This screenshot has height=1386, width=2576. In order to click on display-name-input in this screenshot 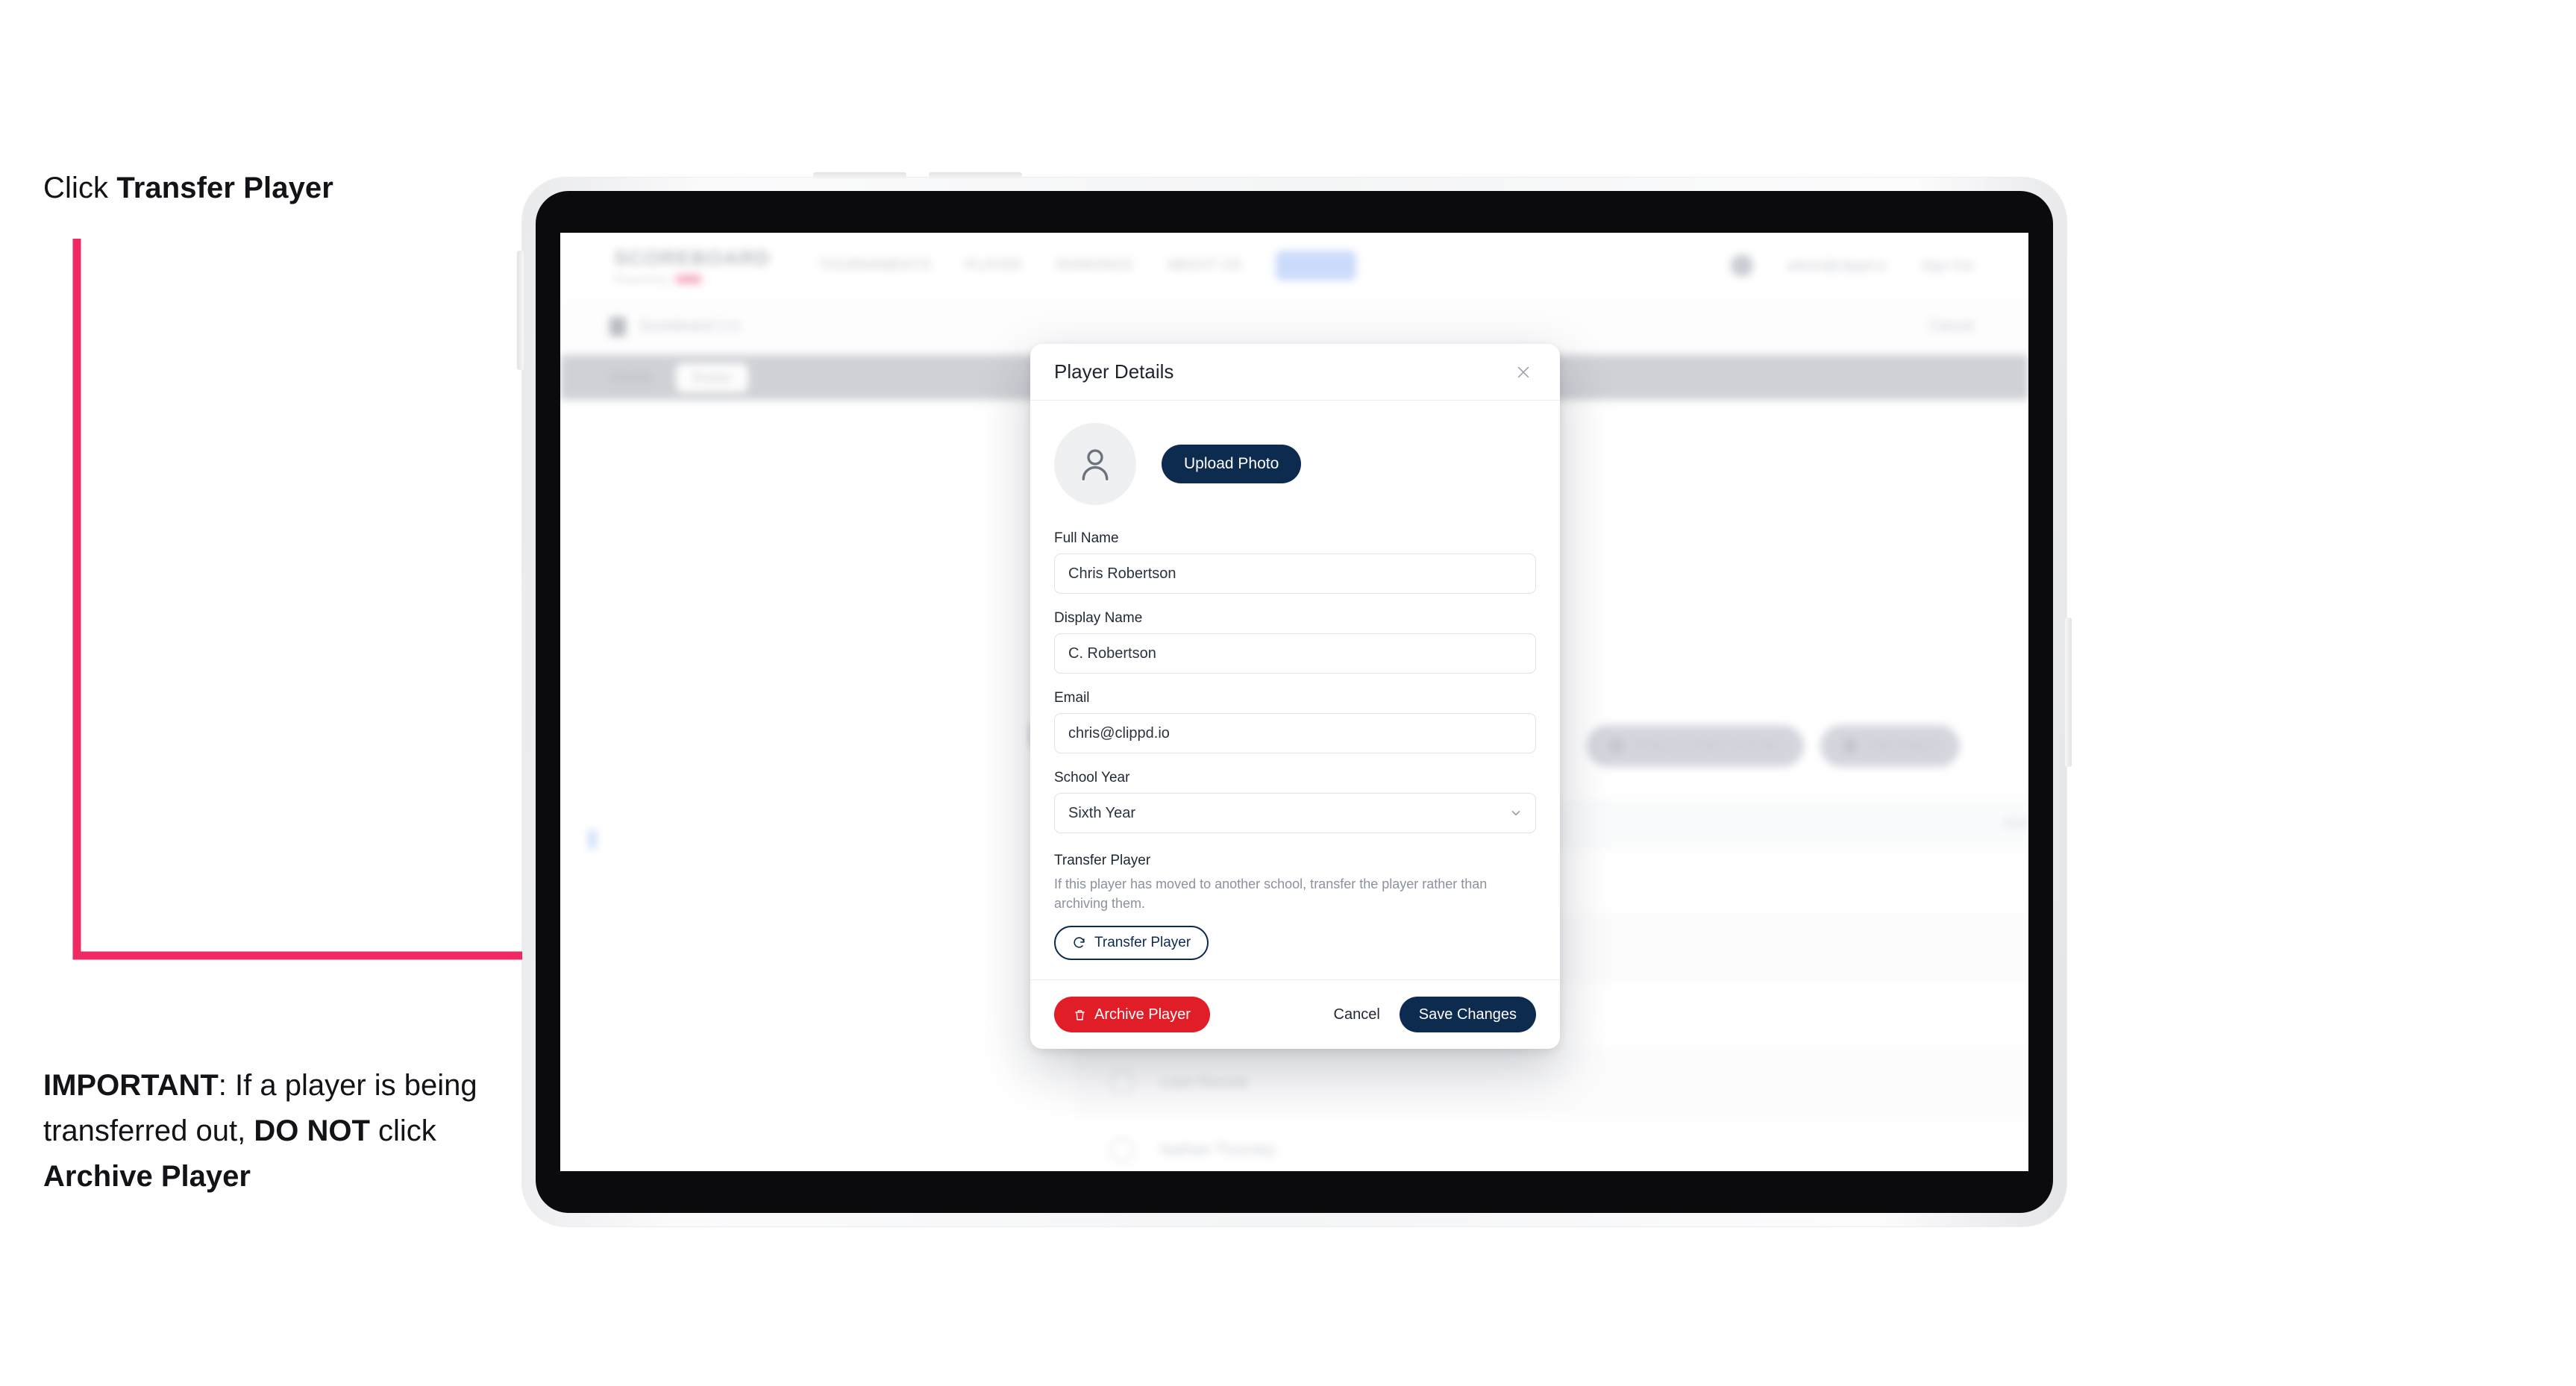, I will do `click(1295, 653)`.